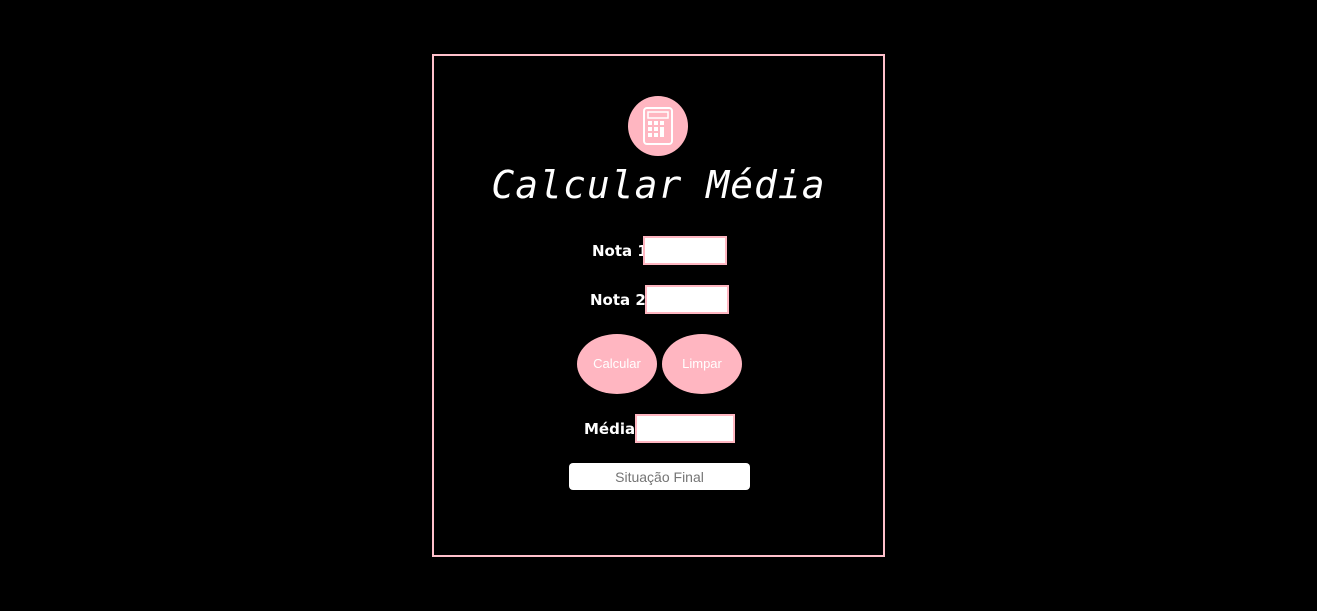 This screenshot has height=611, width=1317. Describe the element at coordinates (685, 428) in the screenshot. I see `media-output` at that location.